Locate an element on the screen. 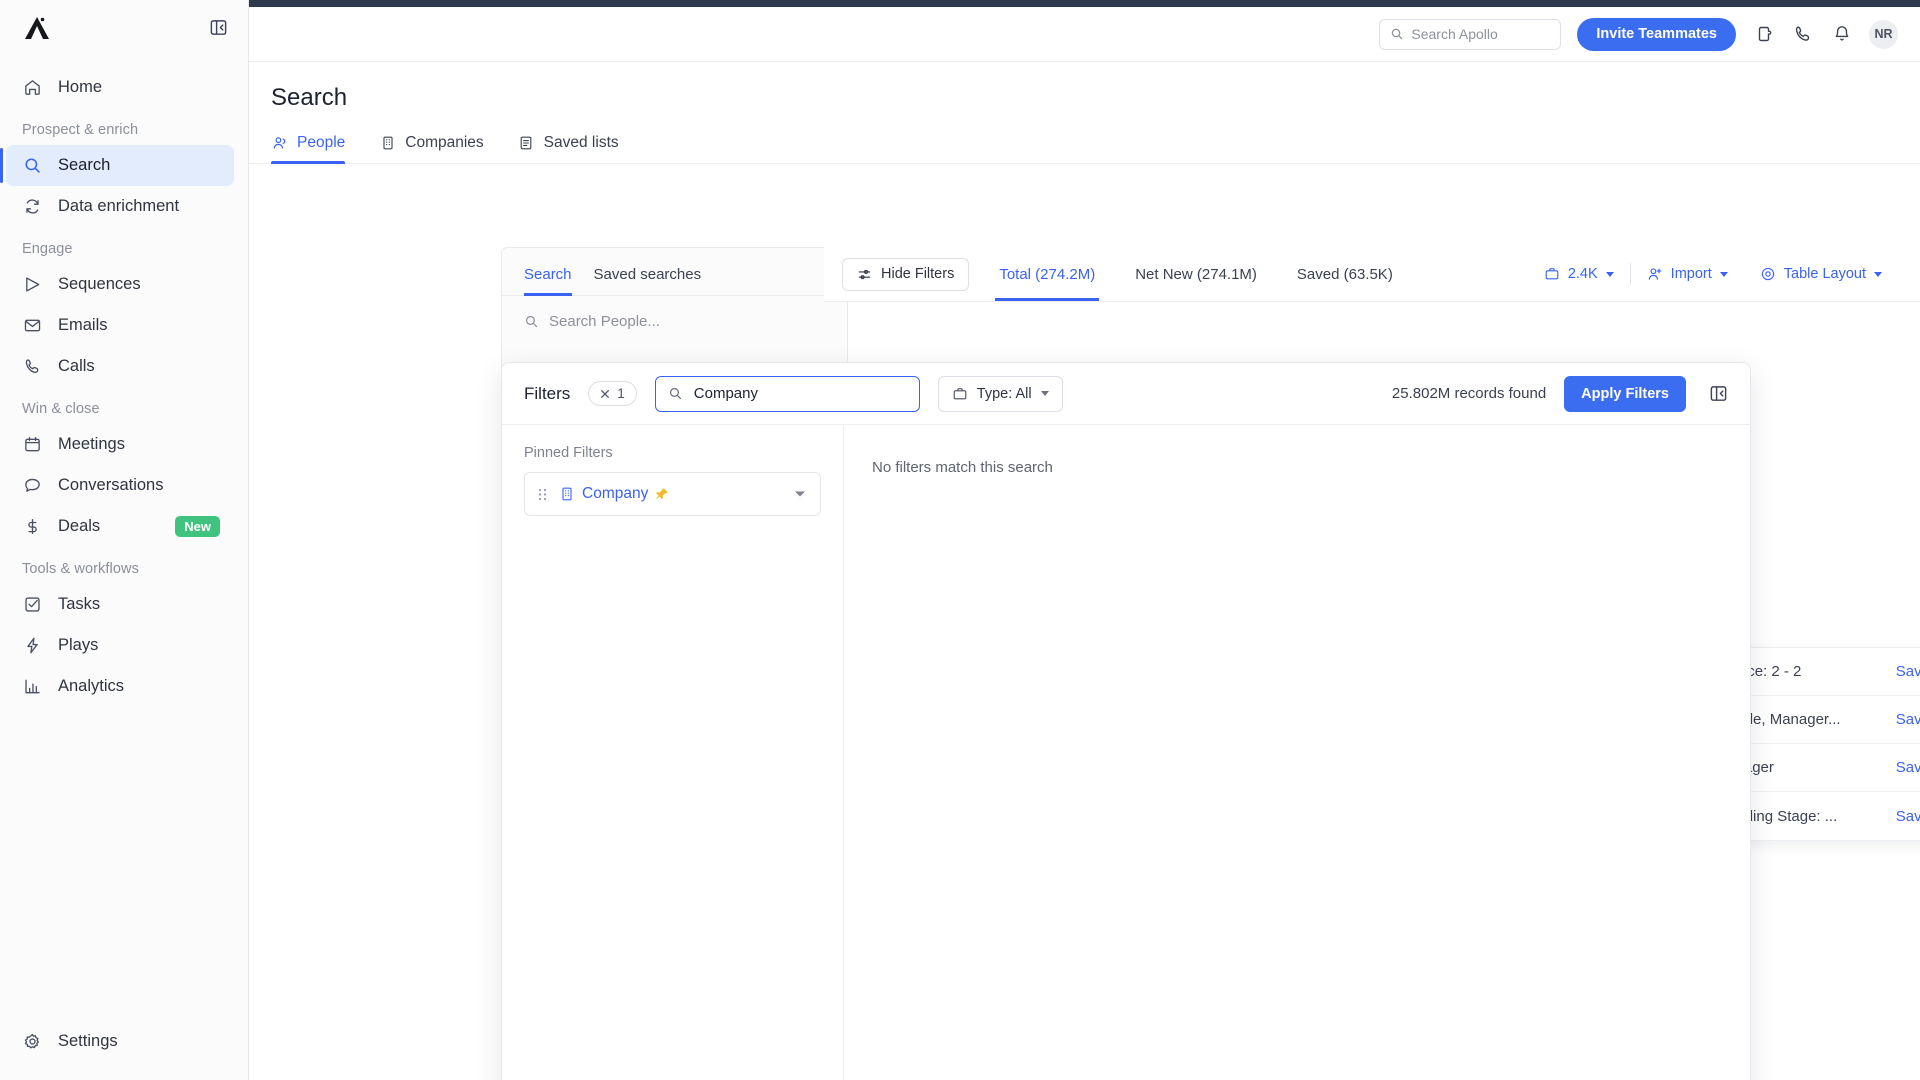  sidebar-item-label: Data enrichment is located at coordinates (119, 206).